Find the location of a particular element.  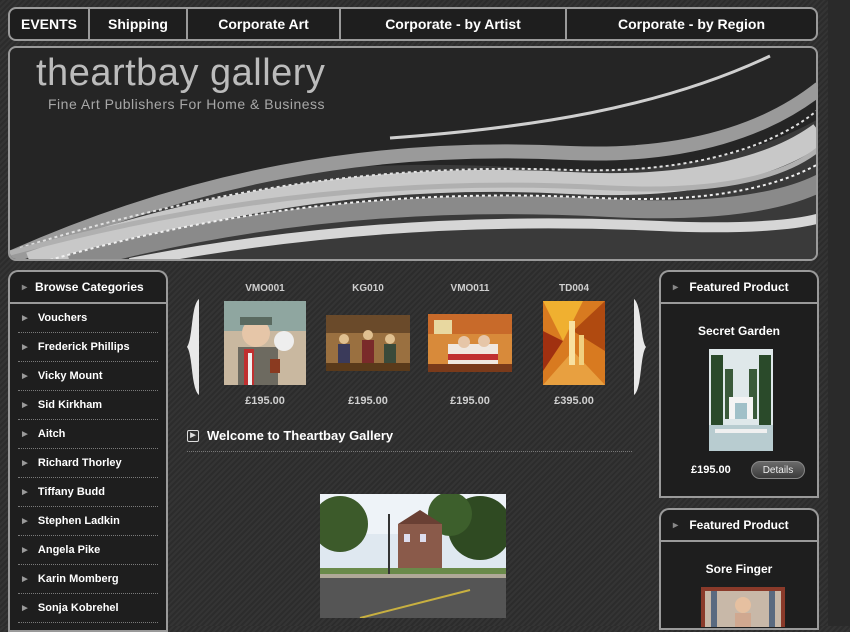

category-label: Karin Momberg is located at coordinates (78, 579).